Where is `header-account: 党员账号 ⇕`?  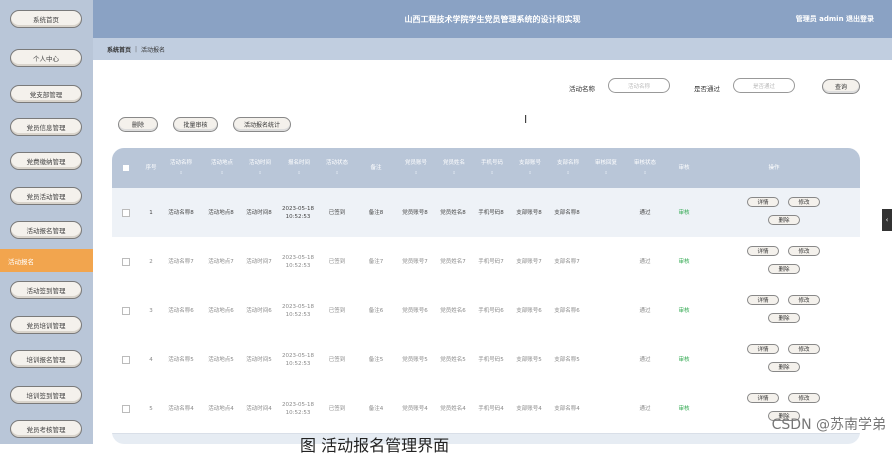 header-account: 党员账号 ⇕ is located at coordinates (416, 168).